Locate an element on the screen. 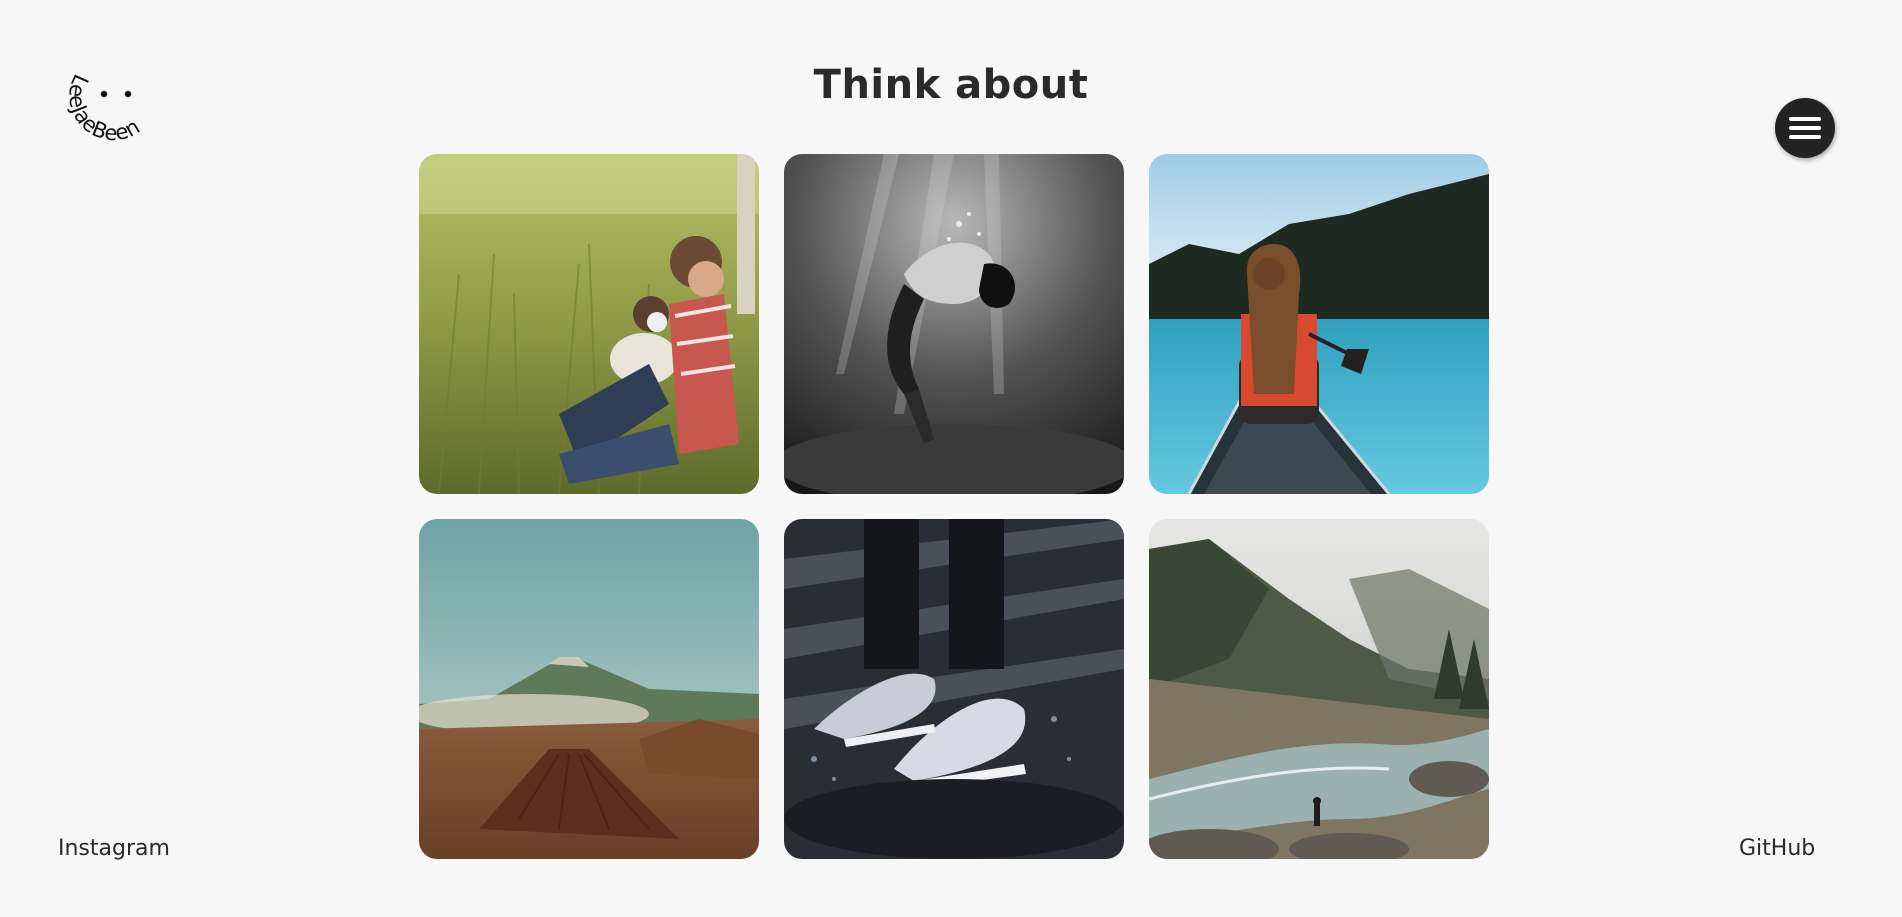 This screenshot has width=1902, height=917. menu-button is located at coordinates (1805, 128).